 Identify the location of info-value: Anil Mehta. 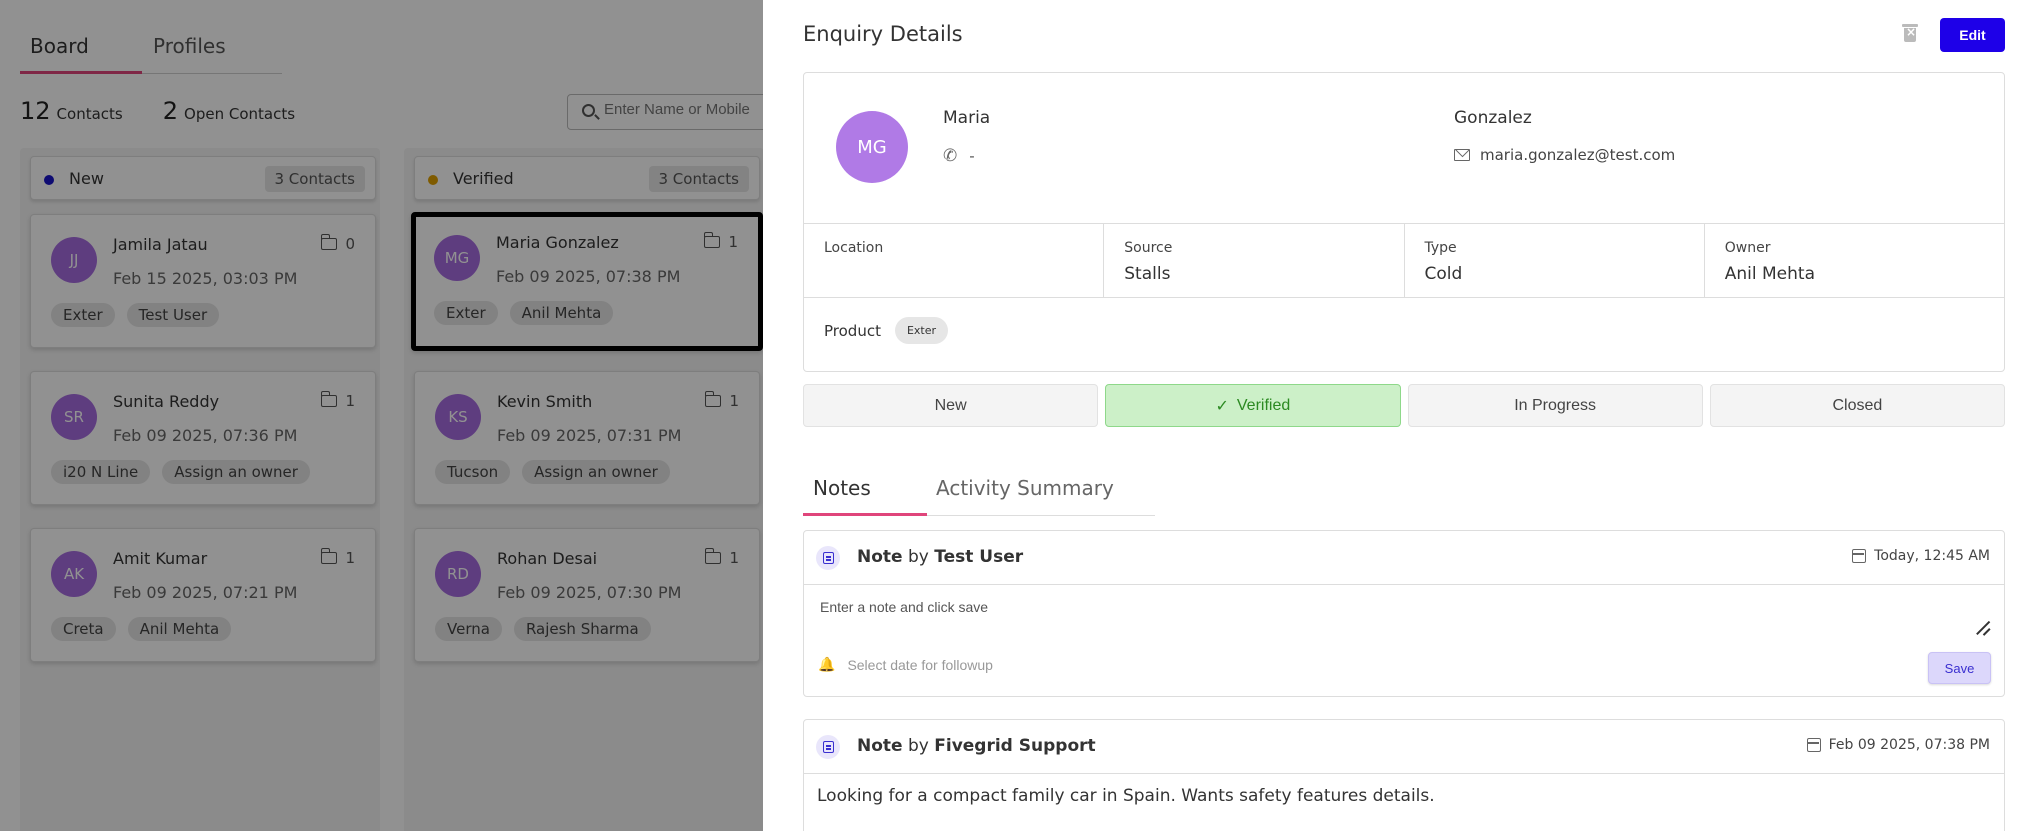
(1769, 274).